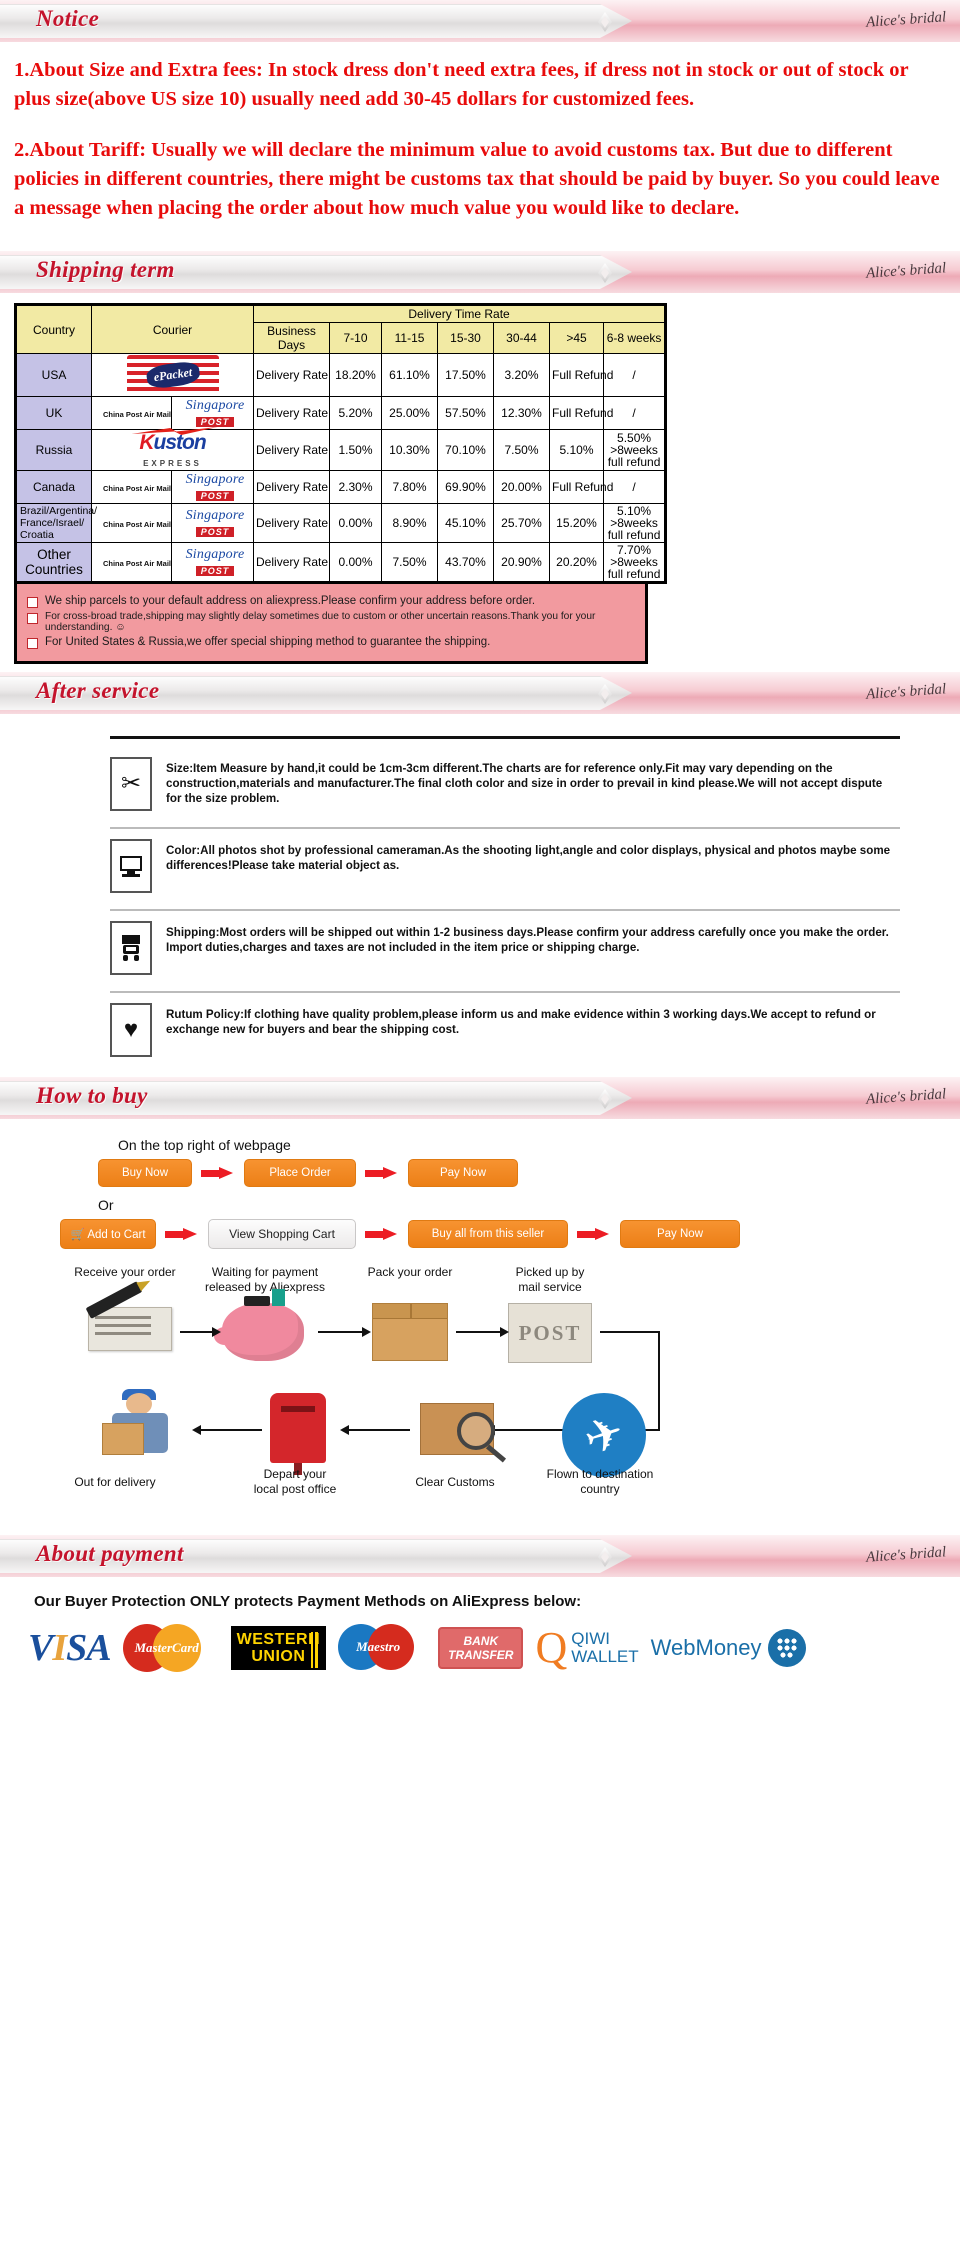 Image resolution: width=960 pixels, height=2253 pixels. I want to click on arrow-right-icon, so click(594, 1234).